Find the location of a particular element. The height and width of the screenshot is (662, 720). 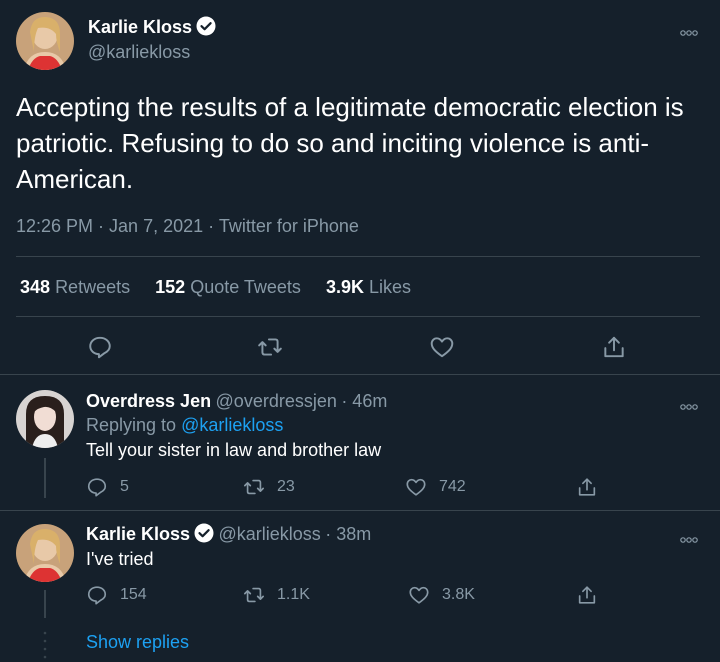

reply-time: · 38m is located at coordinates (348, 534).